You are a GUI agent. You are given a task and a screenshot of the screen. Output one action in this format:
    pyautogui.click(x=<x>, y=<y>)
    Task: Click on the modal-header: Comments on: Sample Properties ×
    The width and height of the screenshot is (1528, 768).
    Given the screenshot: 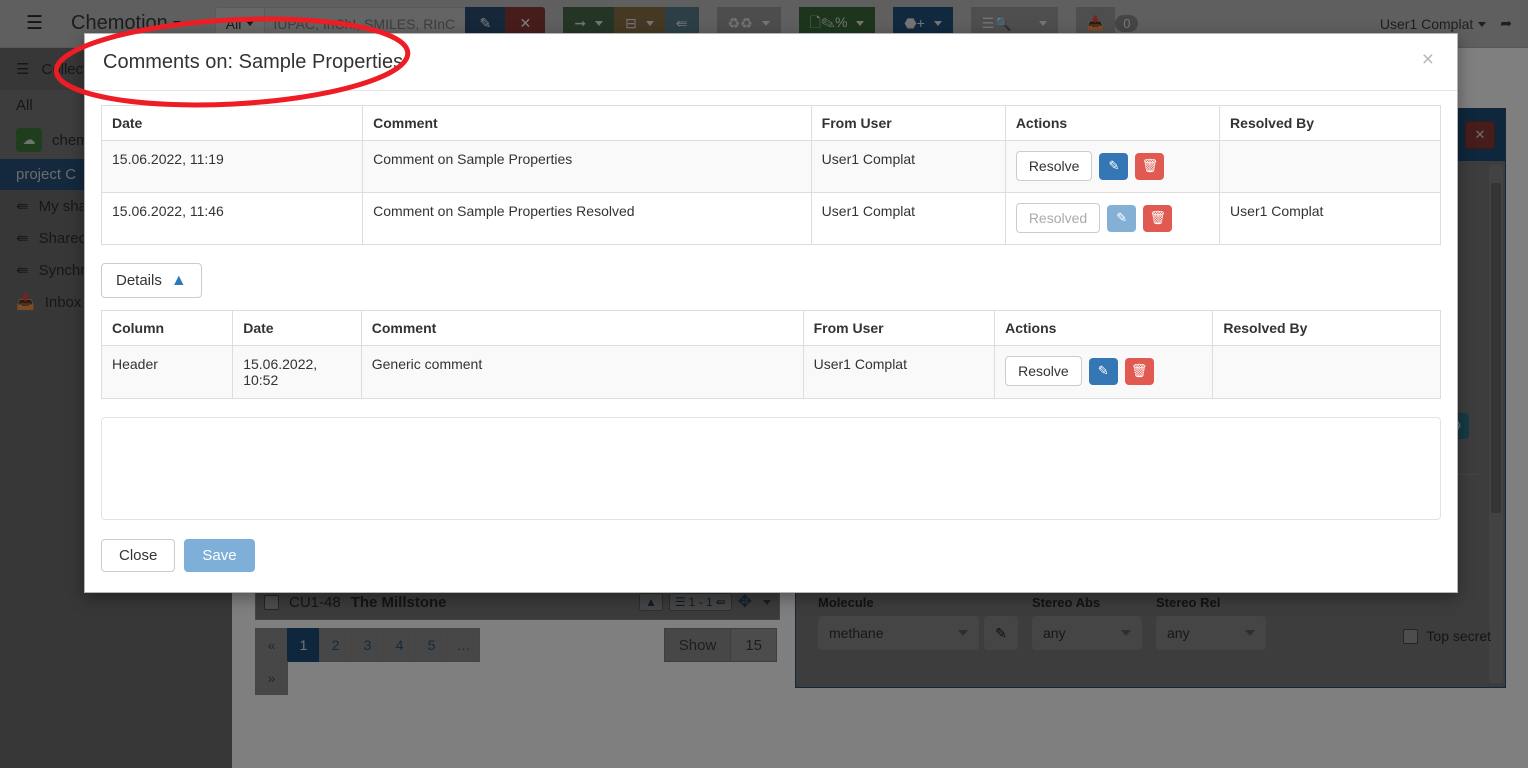 What is the action you would take?
    pyautogui.click(x=771, y=62)
    